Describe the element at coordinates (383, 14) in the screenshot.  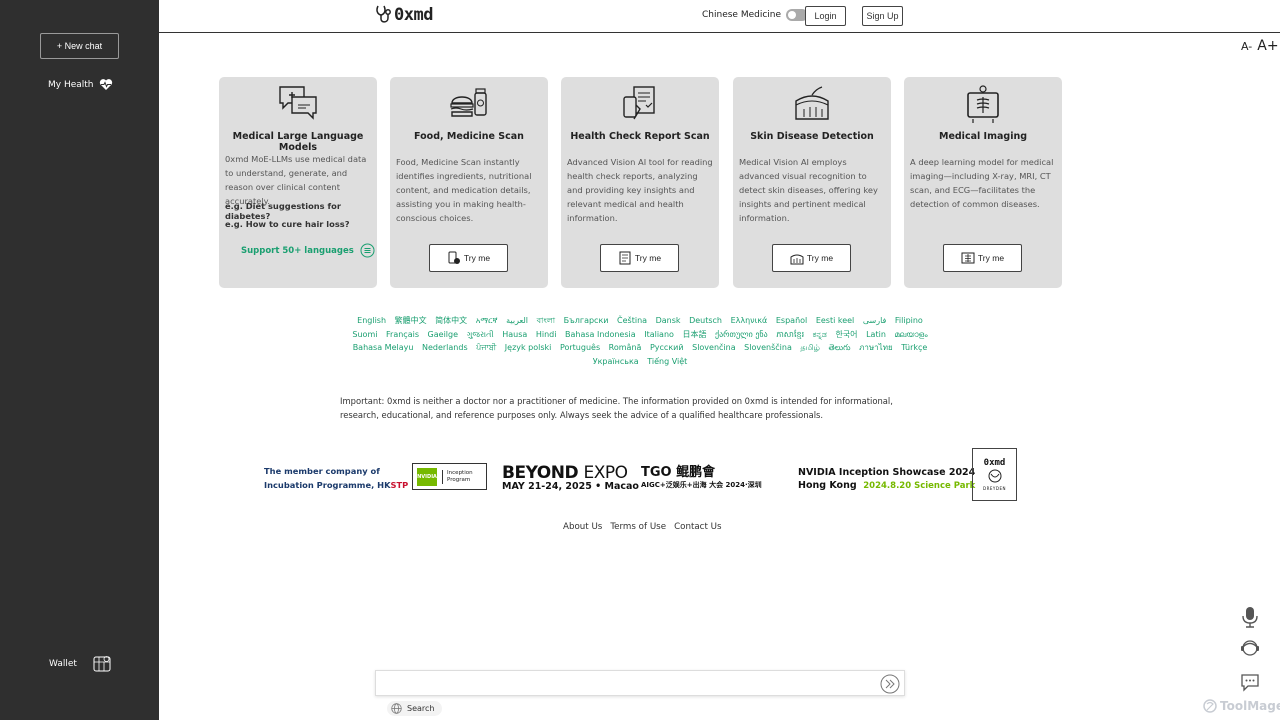
I see `stethoscope-icon` at that location.